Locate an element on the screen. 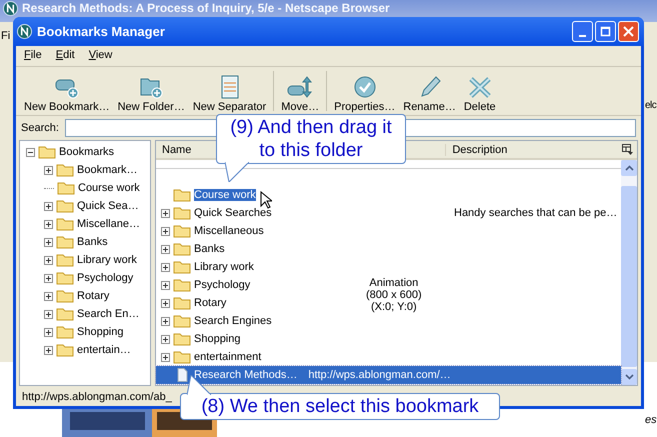 The height and width of the screenshot is (437, 657). list-item: entertainment is located at coordinates (228, 357).